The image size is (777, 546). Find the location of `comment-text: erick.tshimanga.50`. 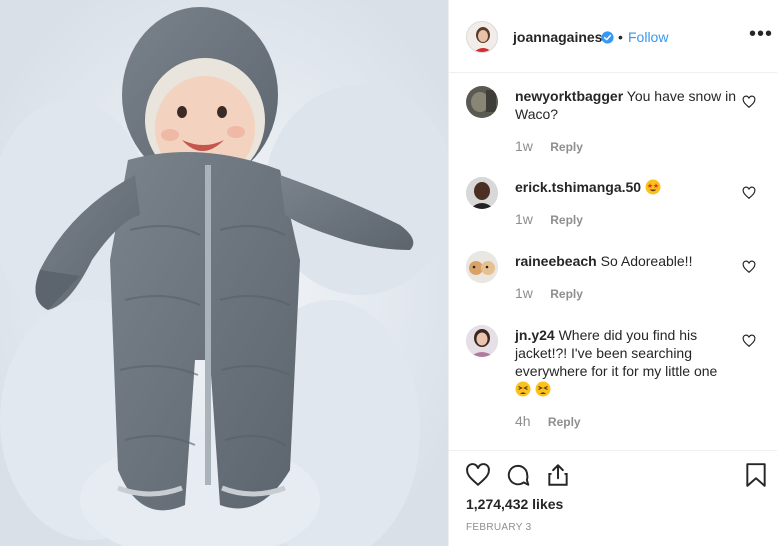

comment-text: erick.tshimanga.50 is located at coordinates (626, 187).